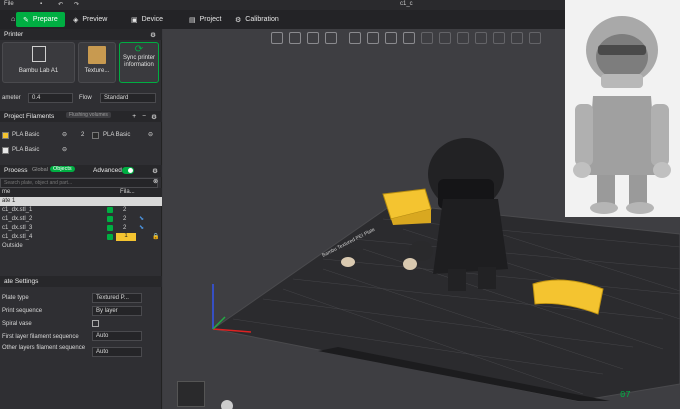  What do you see at coordinates (5, 150) in the screenshot?
I see `filament-3-swatch` at bounding box center [5, 150].